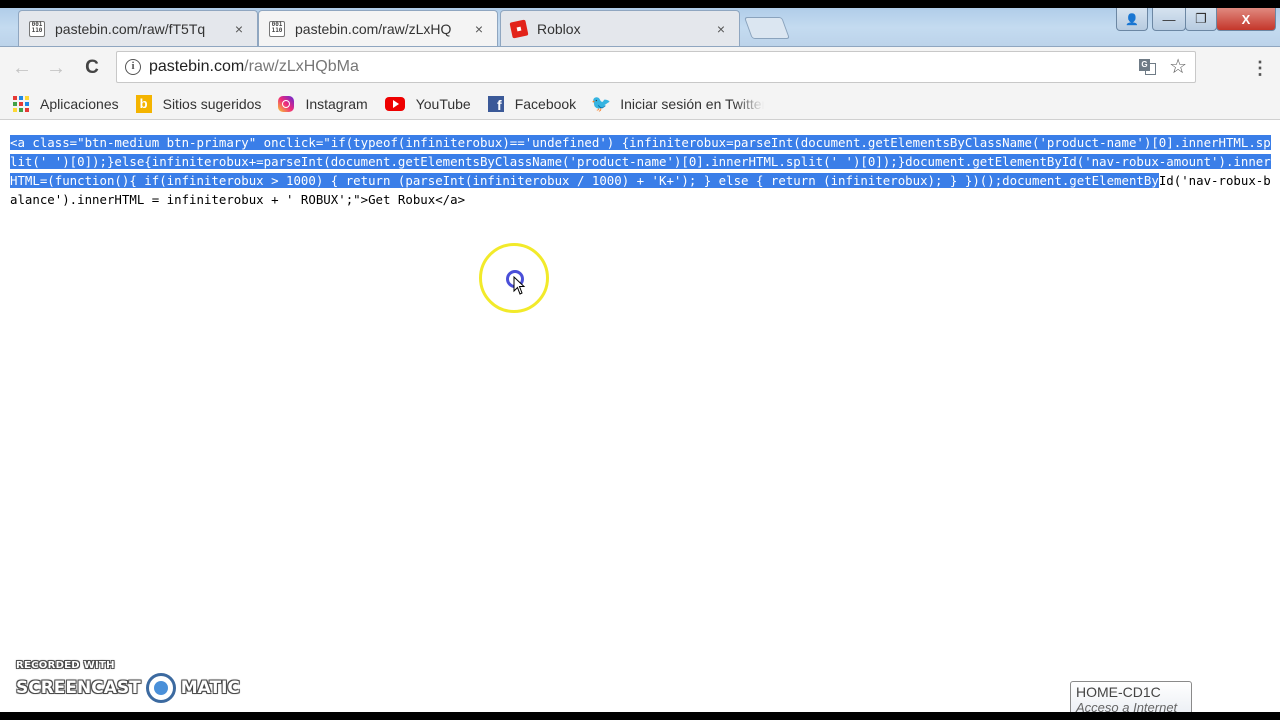  I want to click on profile-icon: 👤, so click(1132, 19).